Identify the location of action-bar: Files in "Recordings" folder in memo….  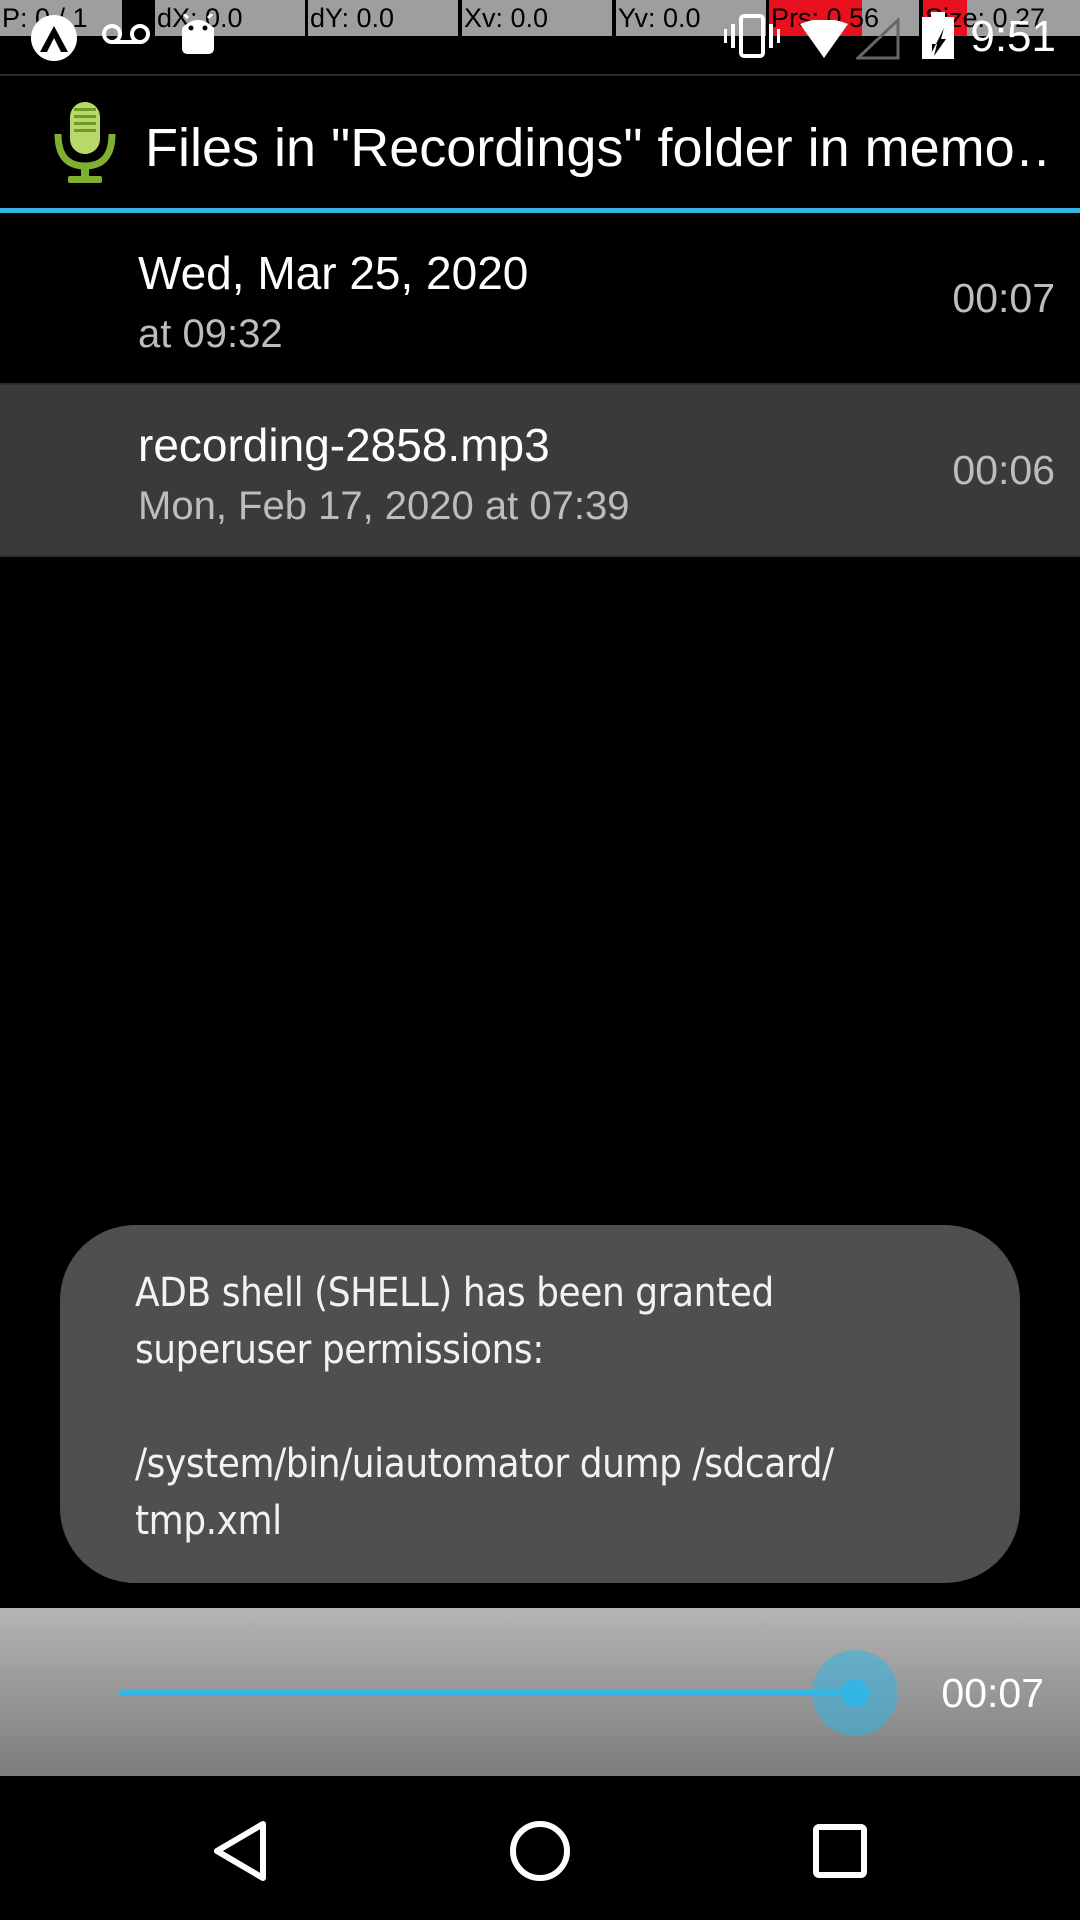
(540, 143).